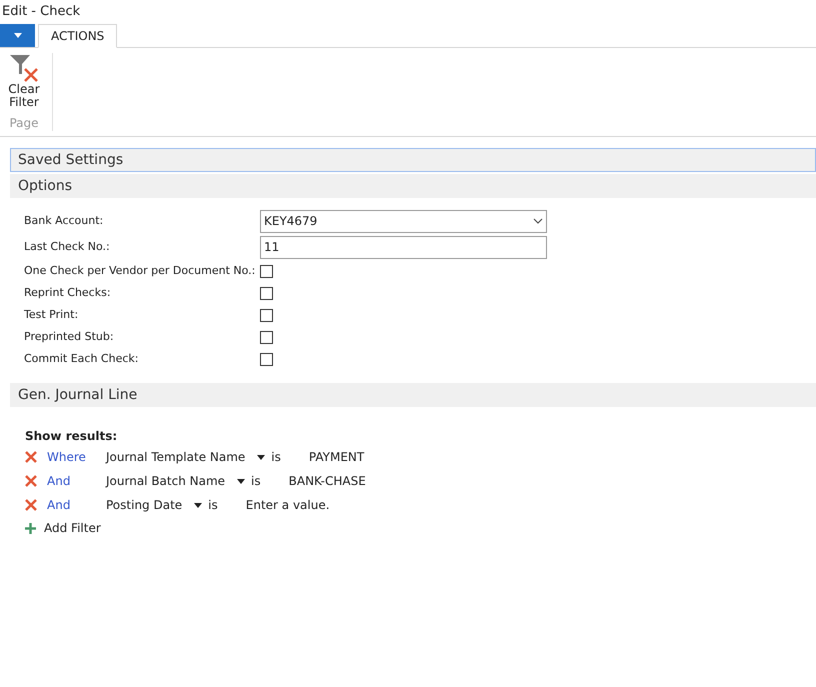 Image resolution: width=816 pixels, height=687 pixels. I want to click on window-title: Edit - Check, so click(41, 12).